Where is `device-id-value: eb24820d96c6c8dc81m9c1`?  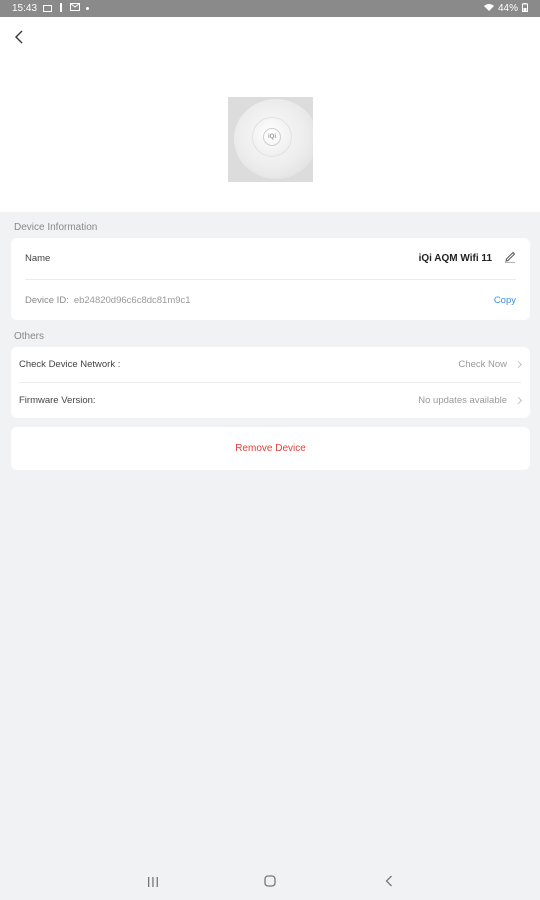 device-id-value: eb24820d96c6c8dc81m9c1 is located at coordinates (132, 300).